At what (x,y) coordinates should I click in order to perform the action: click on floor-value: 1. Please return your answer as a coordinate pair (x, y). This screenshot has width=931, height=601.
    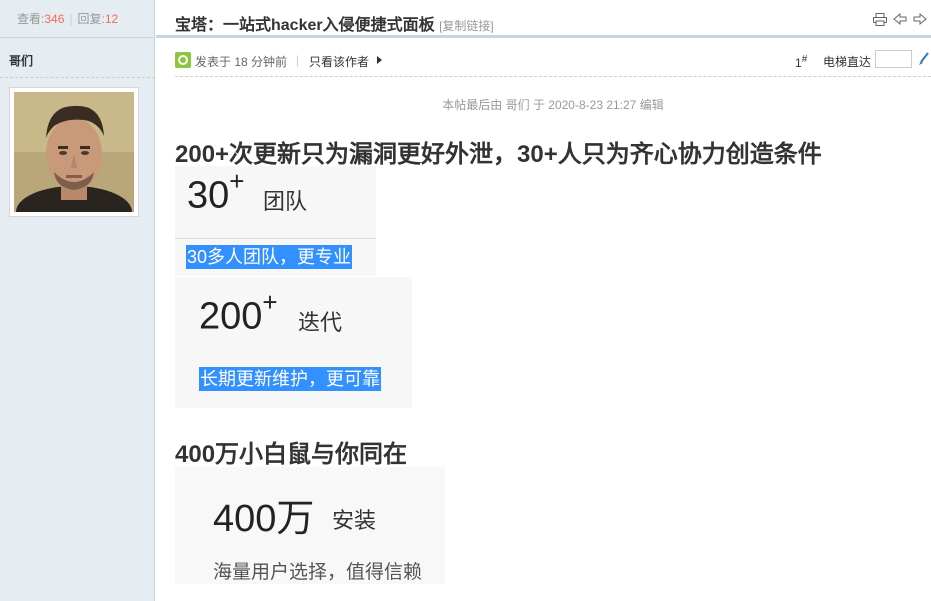
    Looking at the image, I should click on (798, 63).